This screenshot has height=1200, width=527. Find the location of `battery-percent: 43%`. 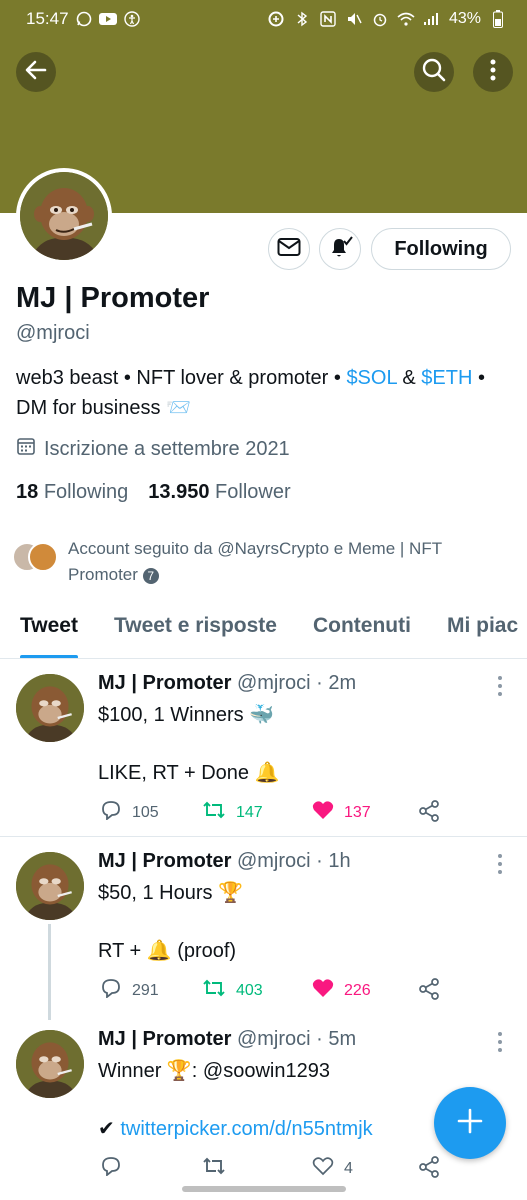

battery-percent: 43% is located at coordinates (464, 18).